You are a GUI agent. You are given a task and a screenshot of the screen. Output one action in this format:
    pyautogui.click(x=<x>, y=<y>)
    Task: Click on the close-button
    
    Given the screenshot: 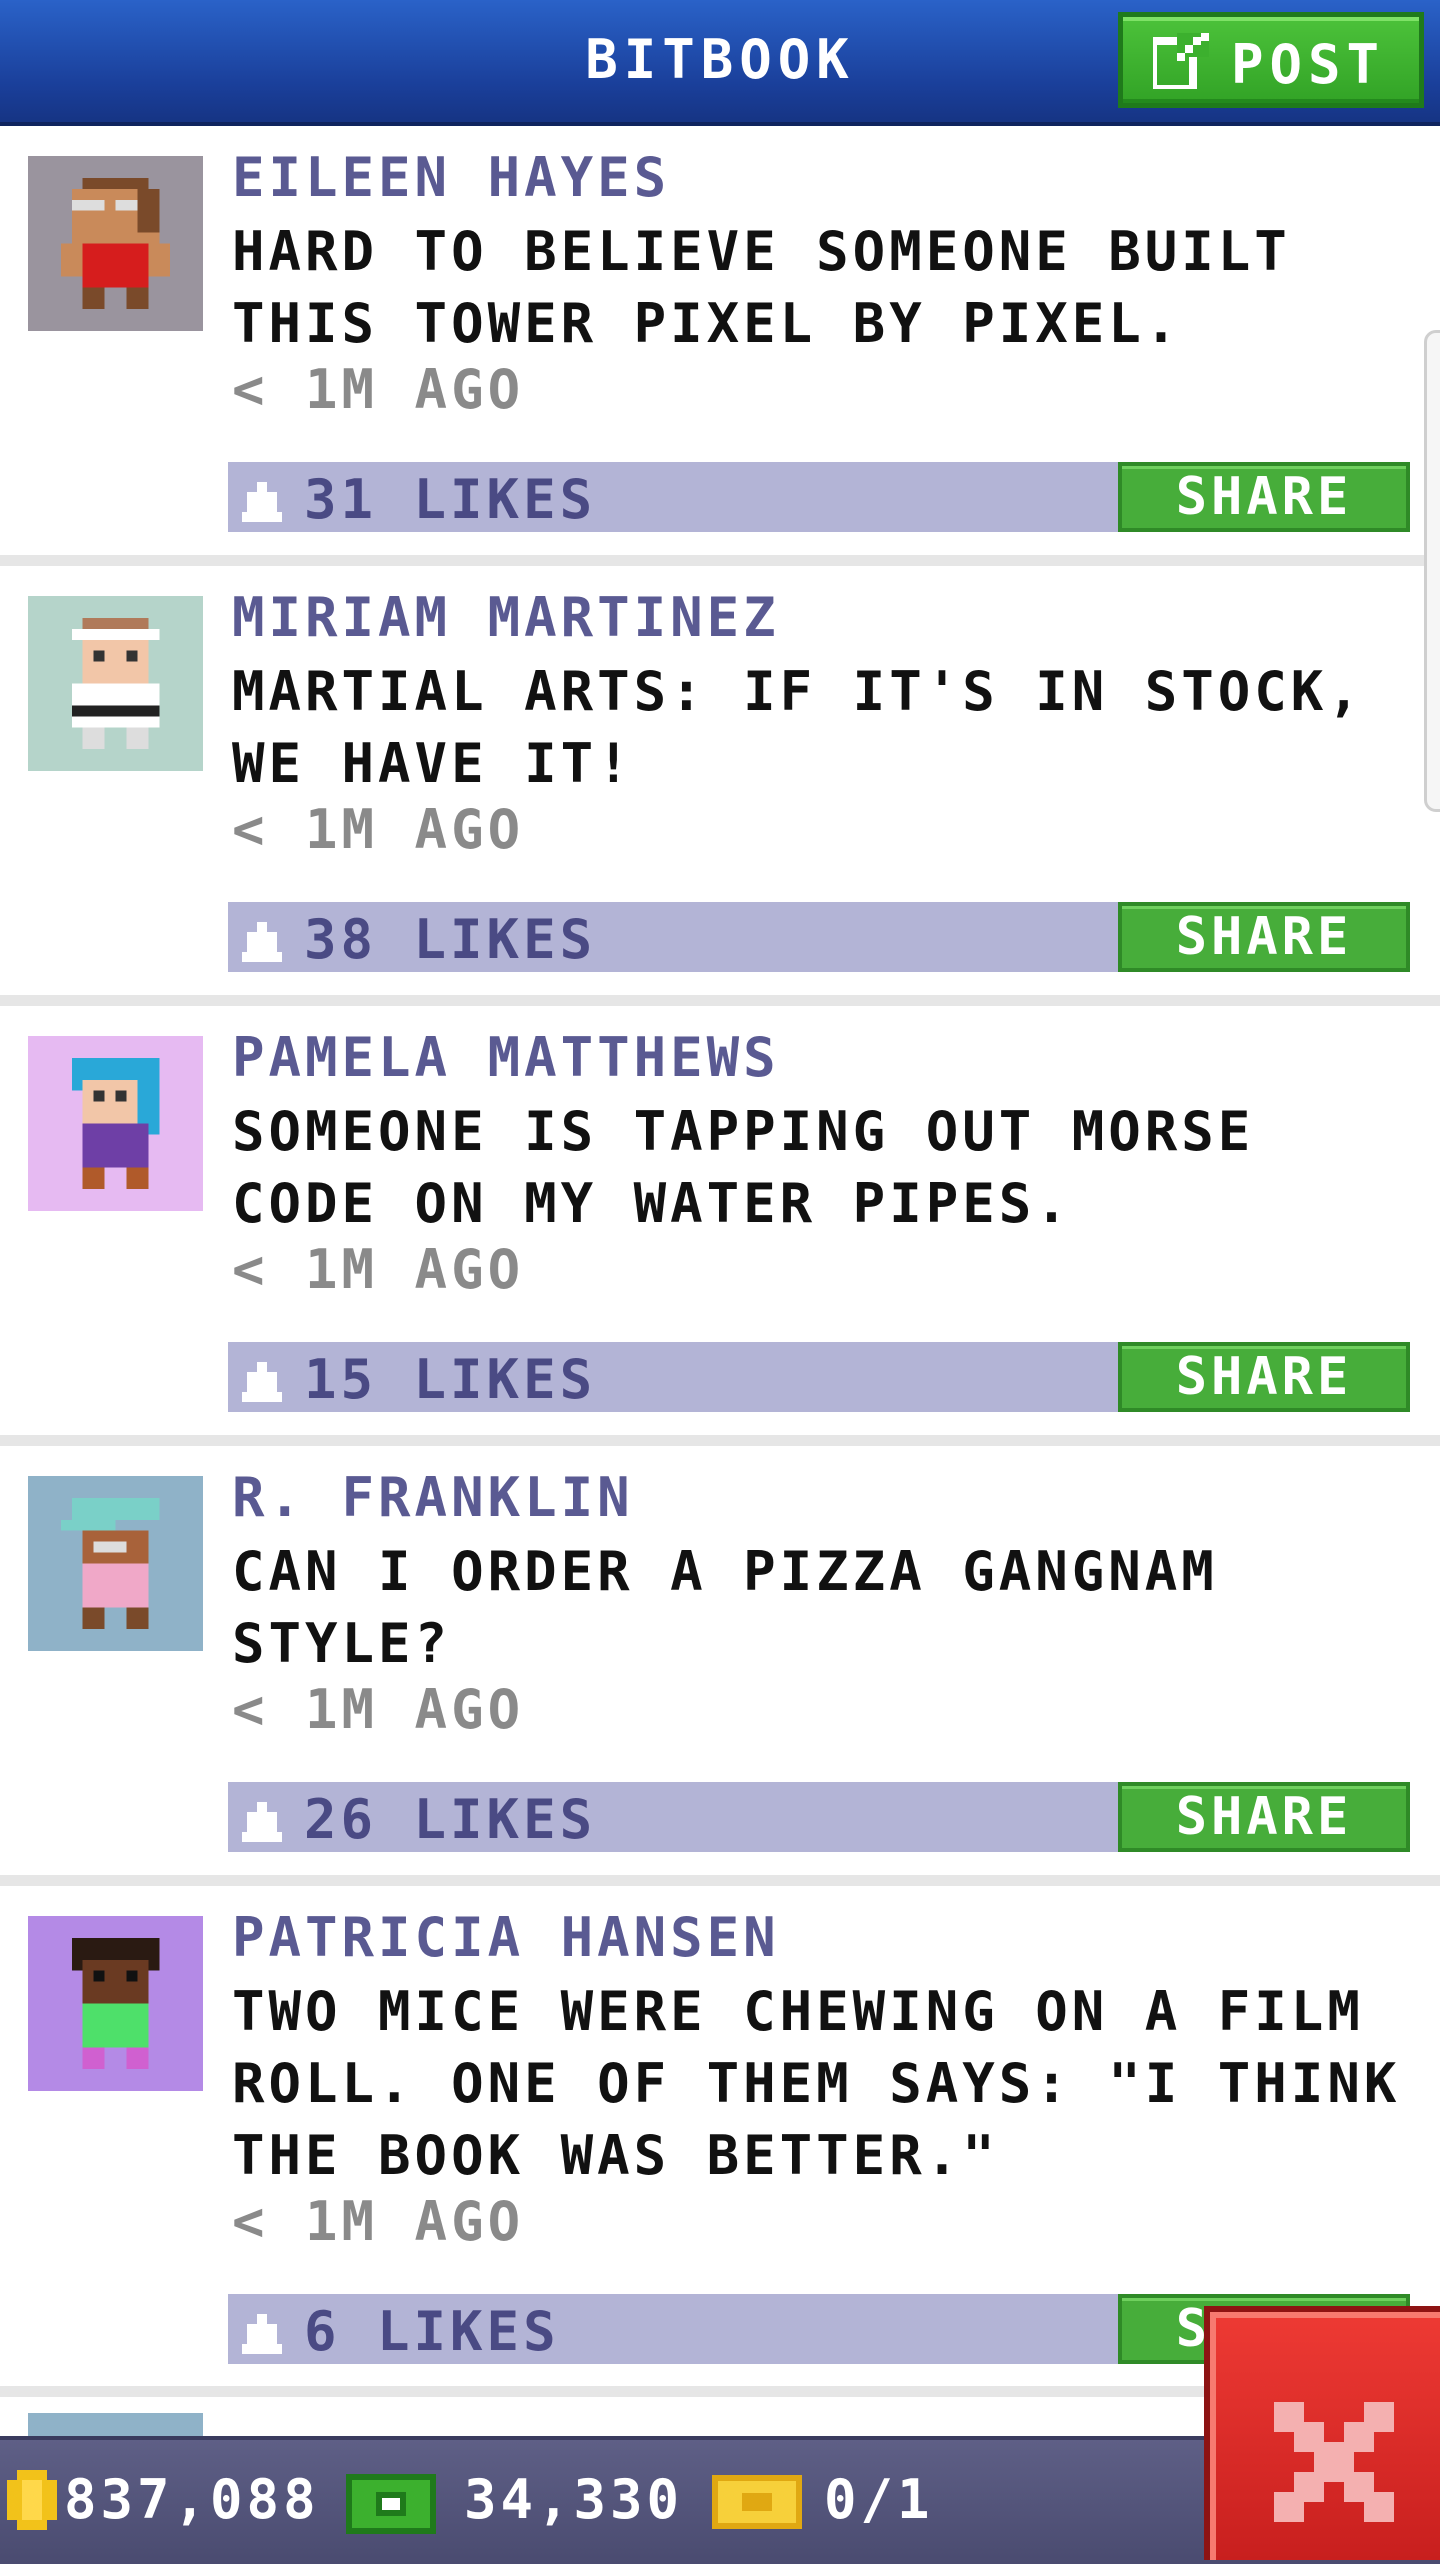 What is the action you would take?
    pyautogui.click(x=1322, y=2433)
    